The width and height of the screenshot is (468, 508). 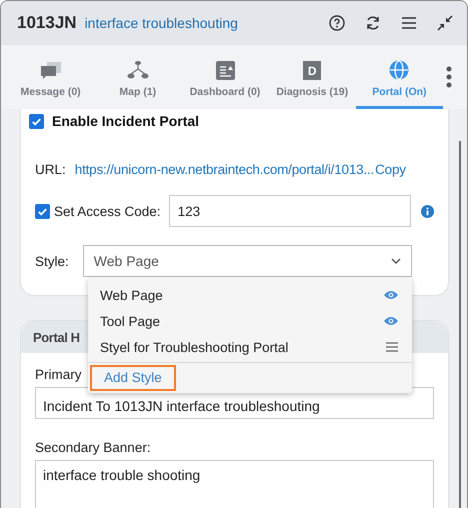 What do you see at coordinates (373, 23) in the screenshot?
I see `refresh-icon` at bounding box center [373, 23].